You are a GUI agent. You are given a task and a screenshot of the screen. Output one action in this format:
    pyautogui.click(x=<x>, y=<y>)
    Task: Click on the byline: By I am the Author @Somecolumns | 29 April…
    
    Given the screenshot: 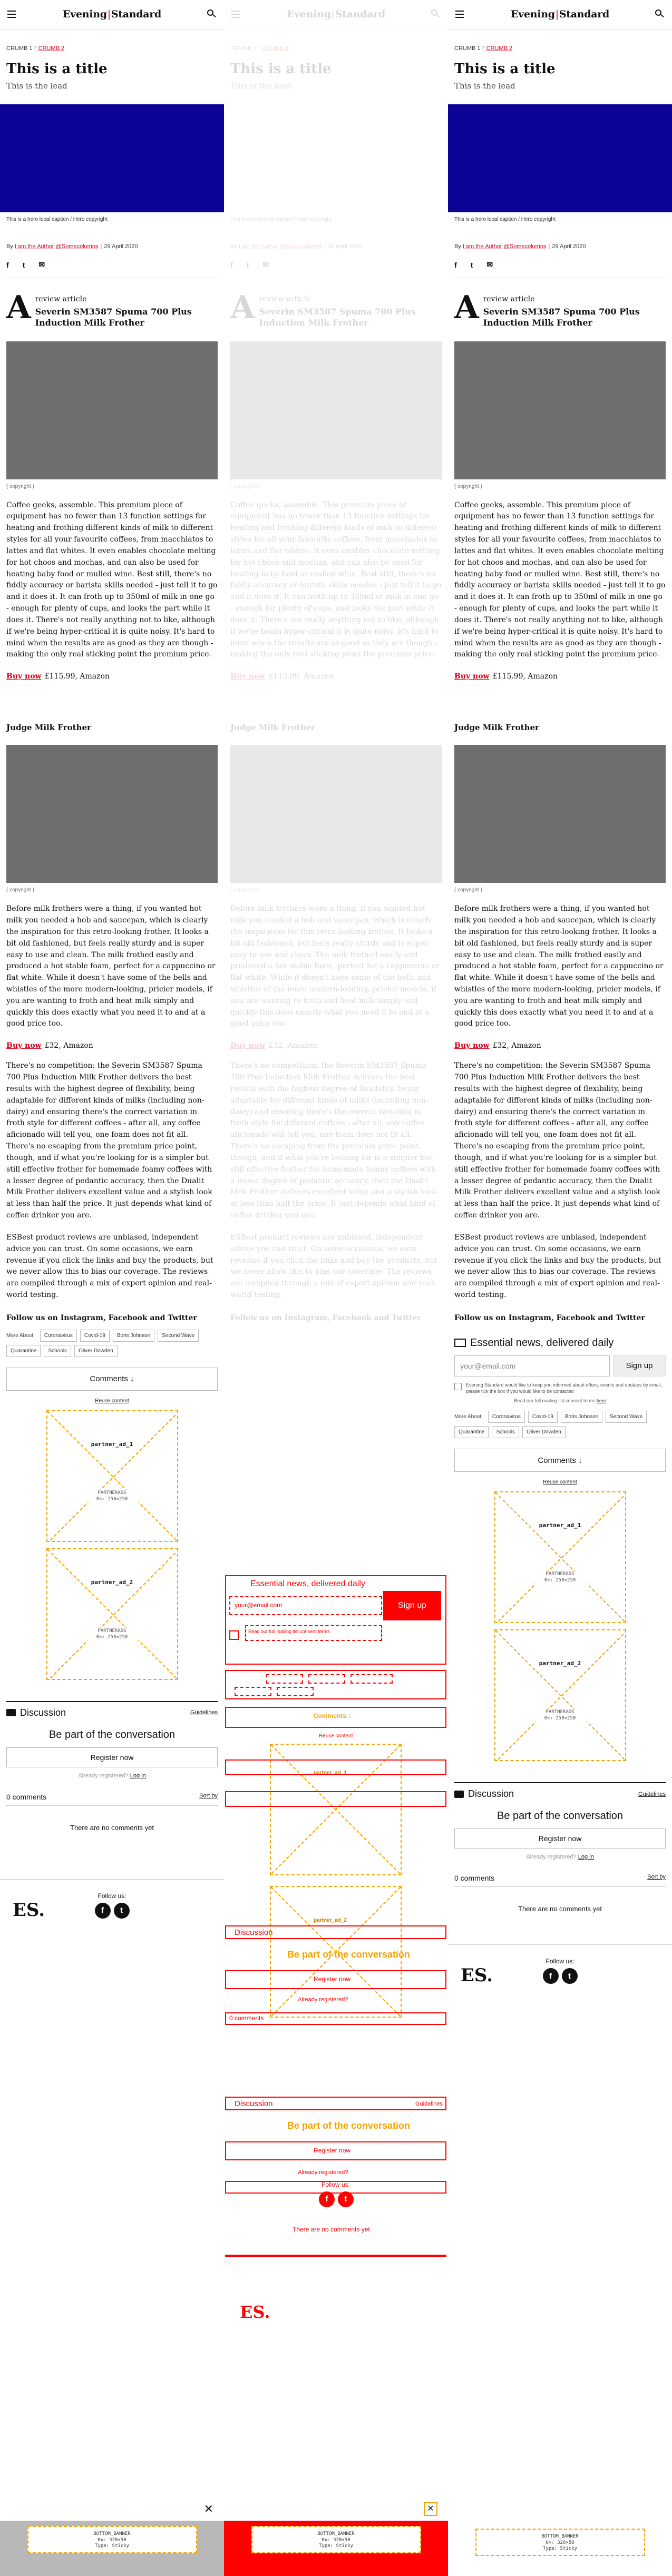 What is the action you would take?
    pyautogui.click(x=520, y=246)
    